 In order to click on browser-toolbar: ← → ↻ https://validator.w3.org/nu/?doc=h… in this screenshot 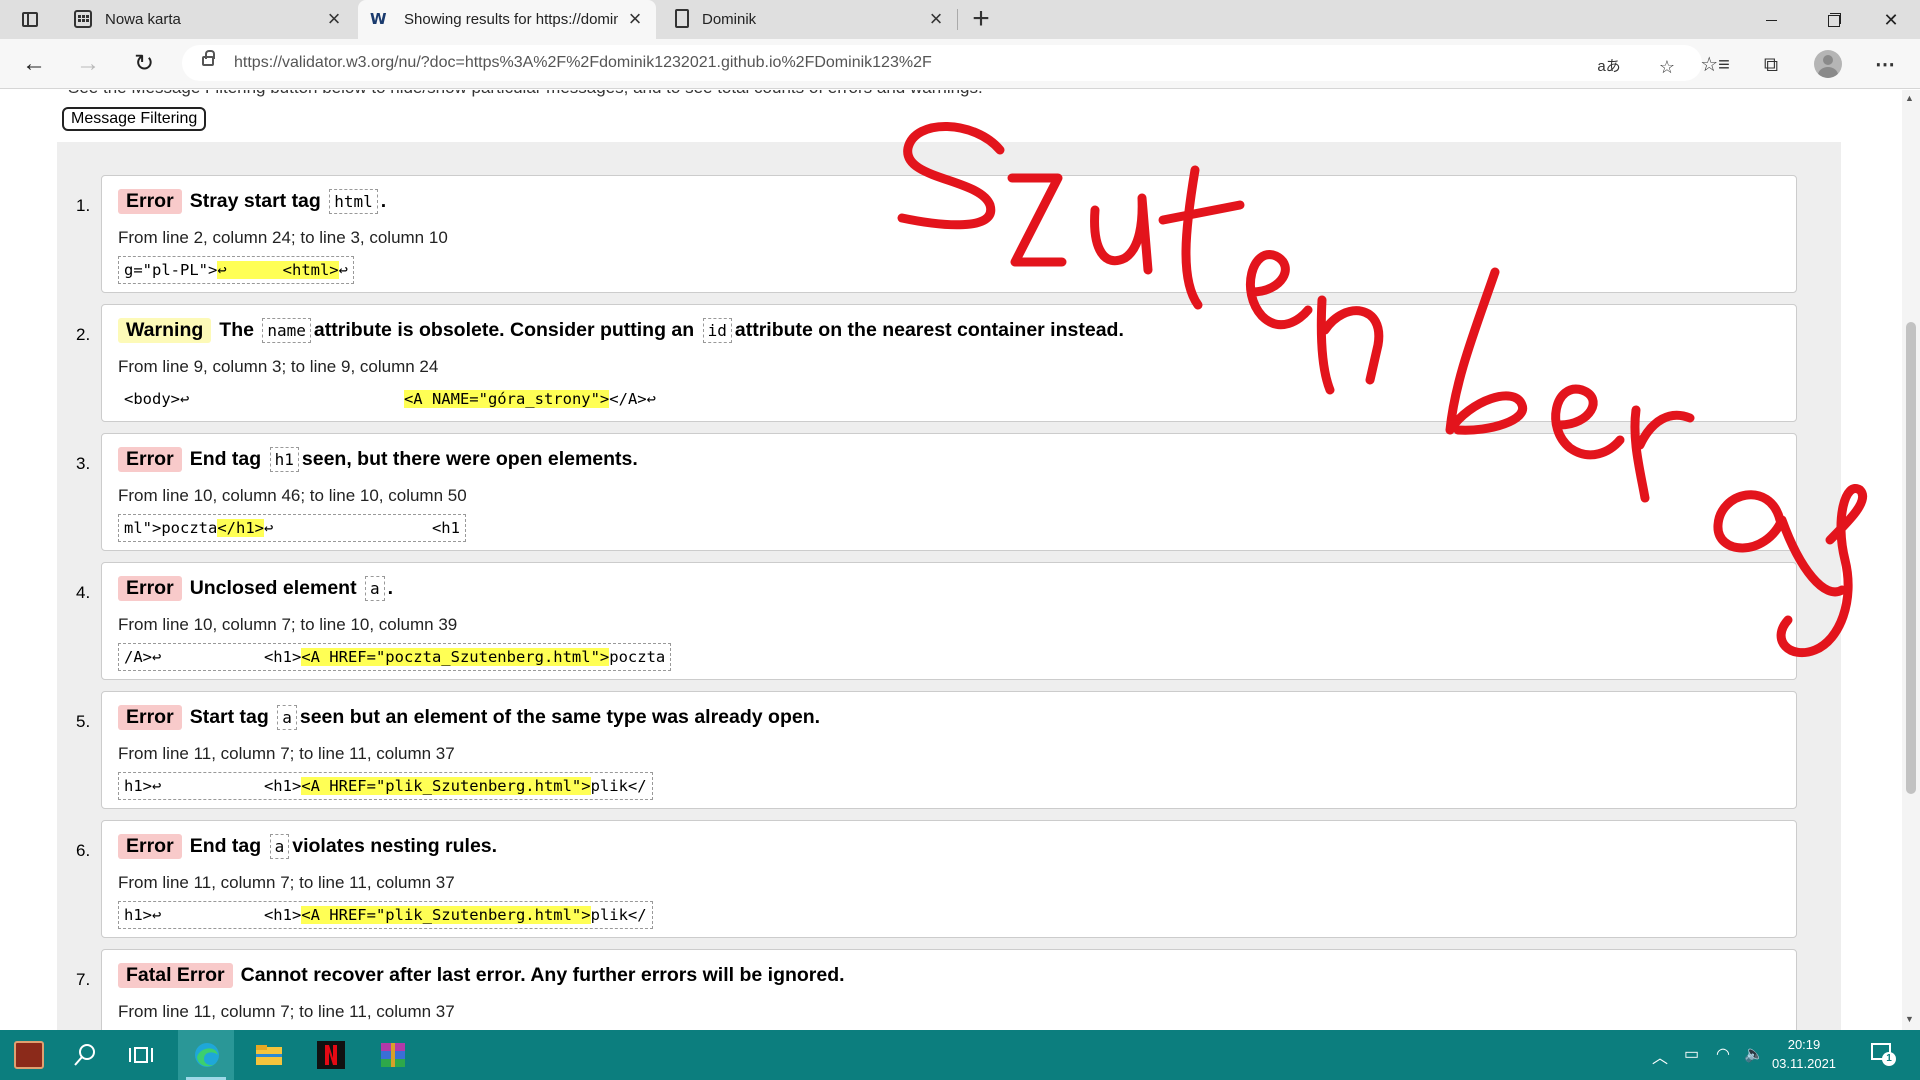, I will do `click(960, 64)`.